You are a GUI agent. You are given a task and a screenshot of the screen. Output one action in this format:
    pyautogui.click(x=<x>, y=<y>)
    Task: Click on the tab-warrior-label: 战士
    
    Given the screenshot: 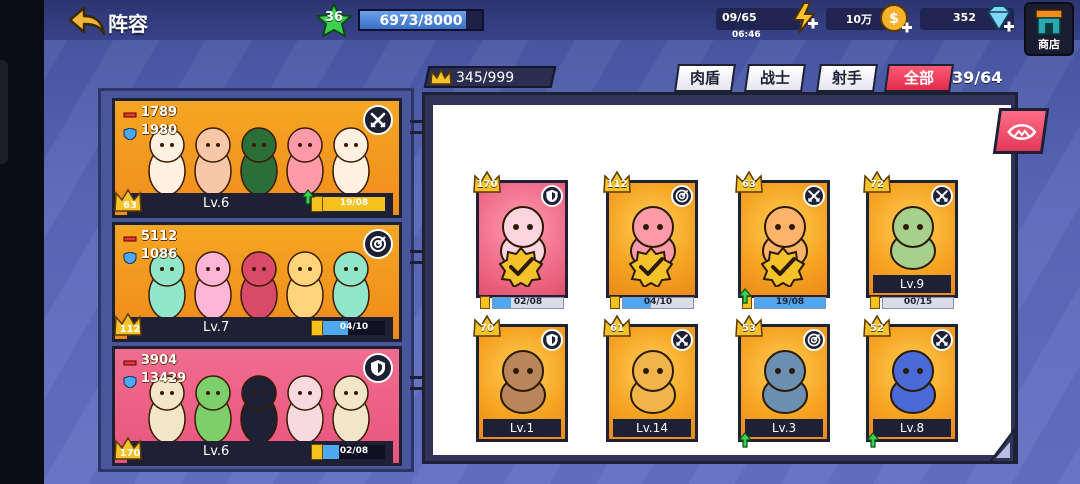 What is the action you would take?
    pyautogui.click(x=774, y=78)
    